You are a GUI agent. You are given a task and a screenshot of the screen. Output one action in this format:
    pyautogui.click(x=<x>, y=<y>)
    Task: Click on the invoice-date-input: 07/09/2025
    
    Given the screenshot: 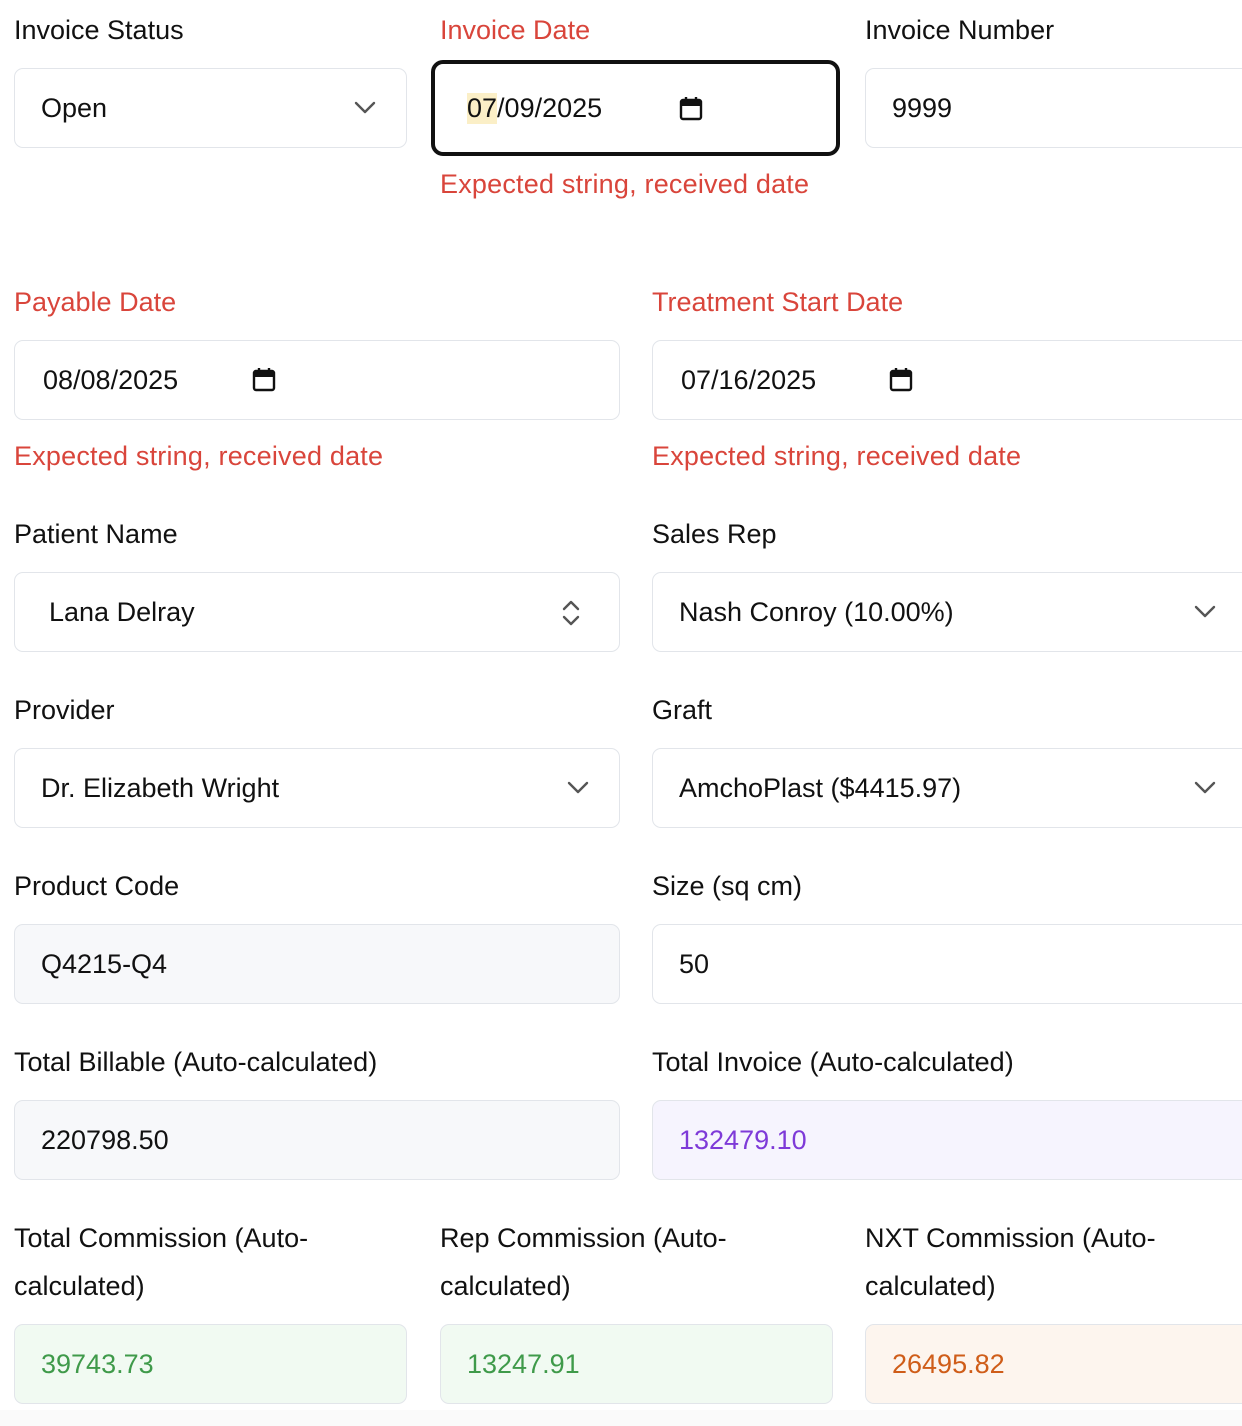 What is the action you would take?
    pyautogui.click(x=635, y=108)
    